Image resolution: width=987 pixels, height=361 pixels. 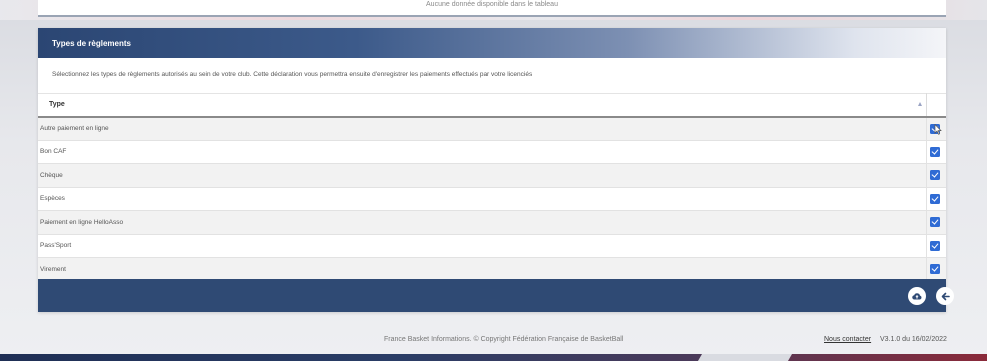 What do you see at coordinates (847, 339) in the screenshot?
I see `contact-link: Nous contacter` at bounding box center [847, 339].